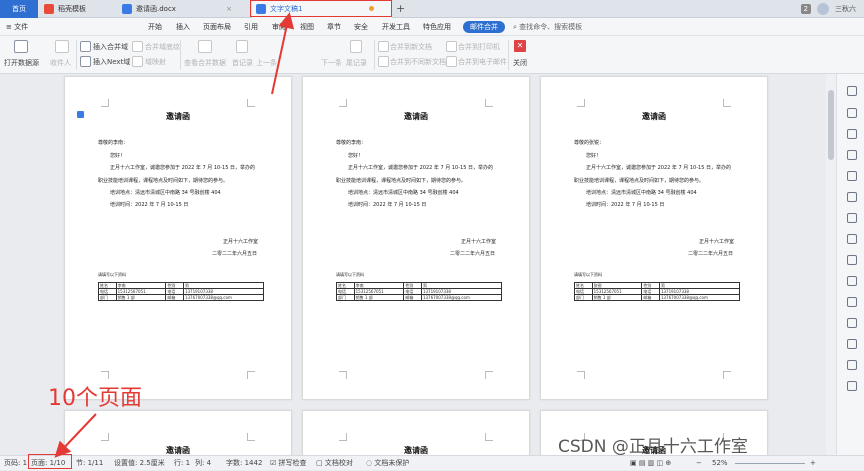 This screenshot has height=471, width=864. Describe the element at coordinates (484, 27) in the screenshot. I see `menu-mail-merge: 邮件合并` at that location.